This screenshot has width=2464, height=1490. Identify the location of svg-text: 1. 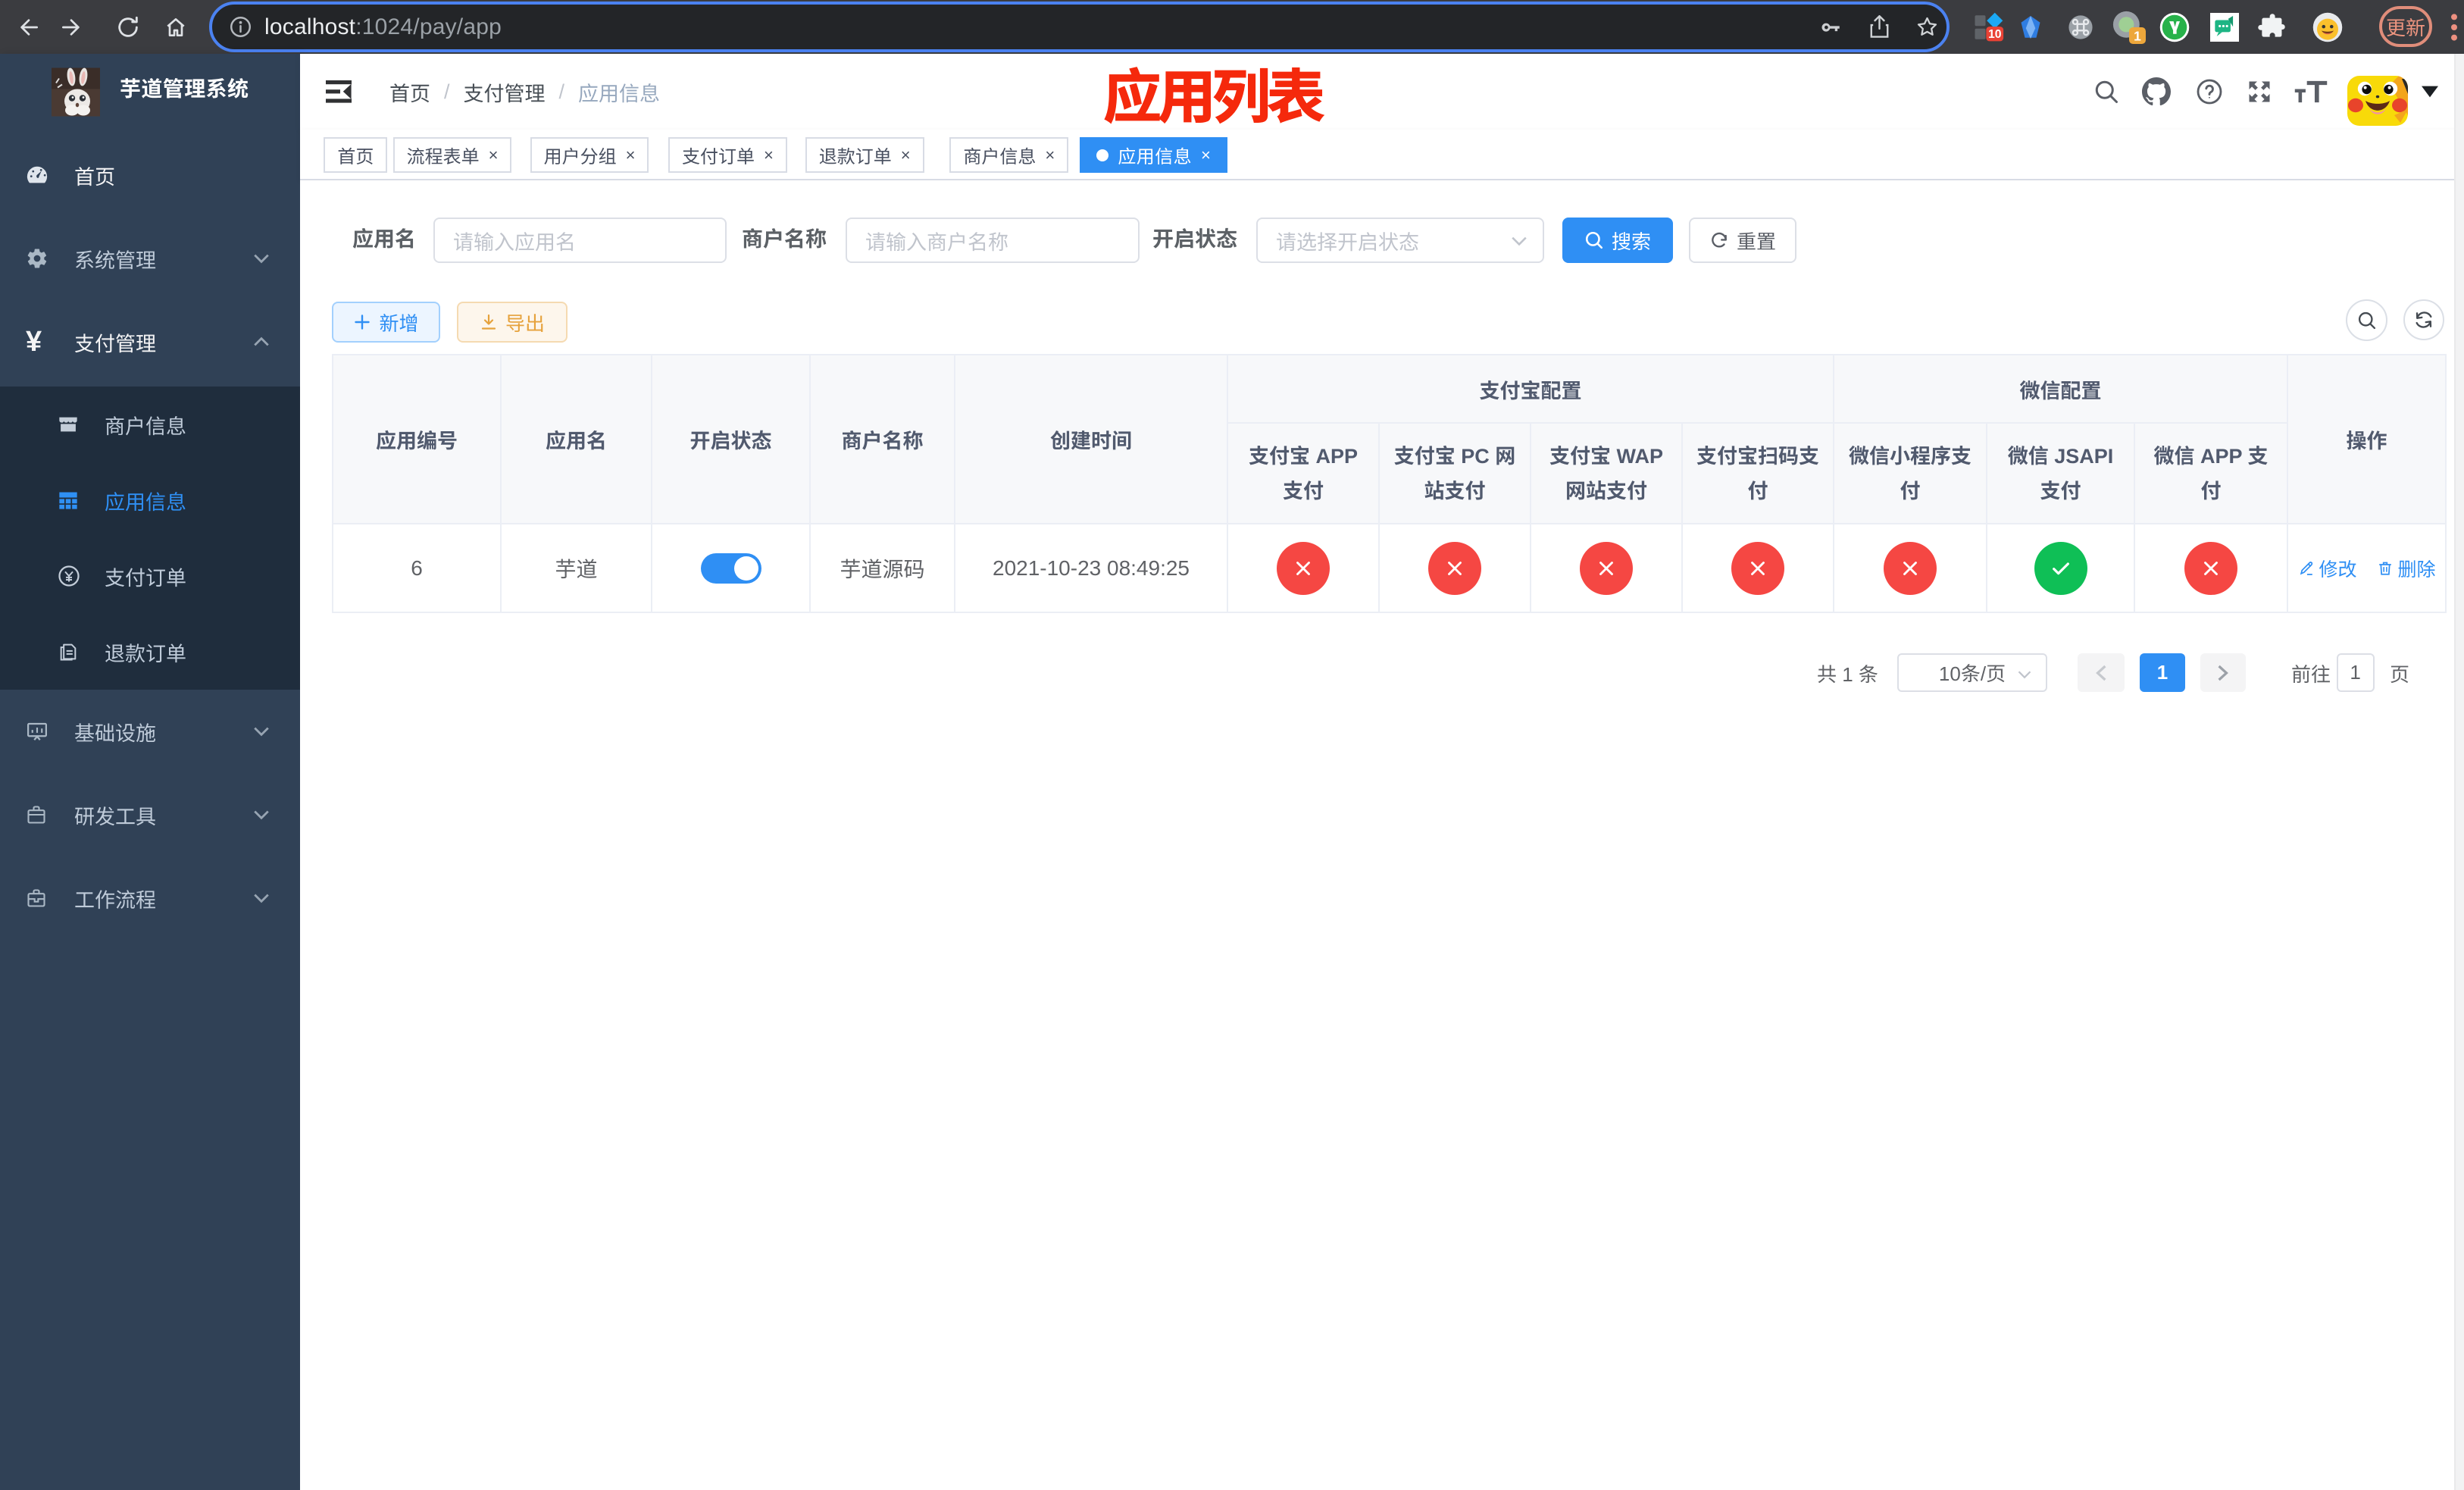
(2137, 36).